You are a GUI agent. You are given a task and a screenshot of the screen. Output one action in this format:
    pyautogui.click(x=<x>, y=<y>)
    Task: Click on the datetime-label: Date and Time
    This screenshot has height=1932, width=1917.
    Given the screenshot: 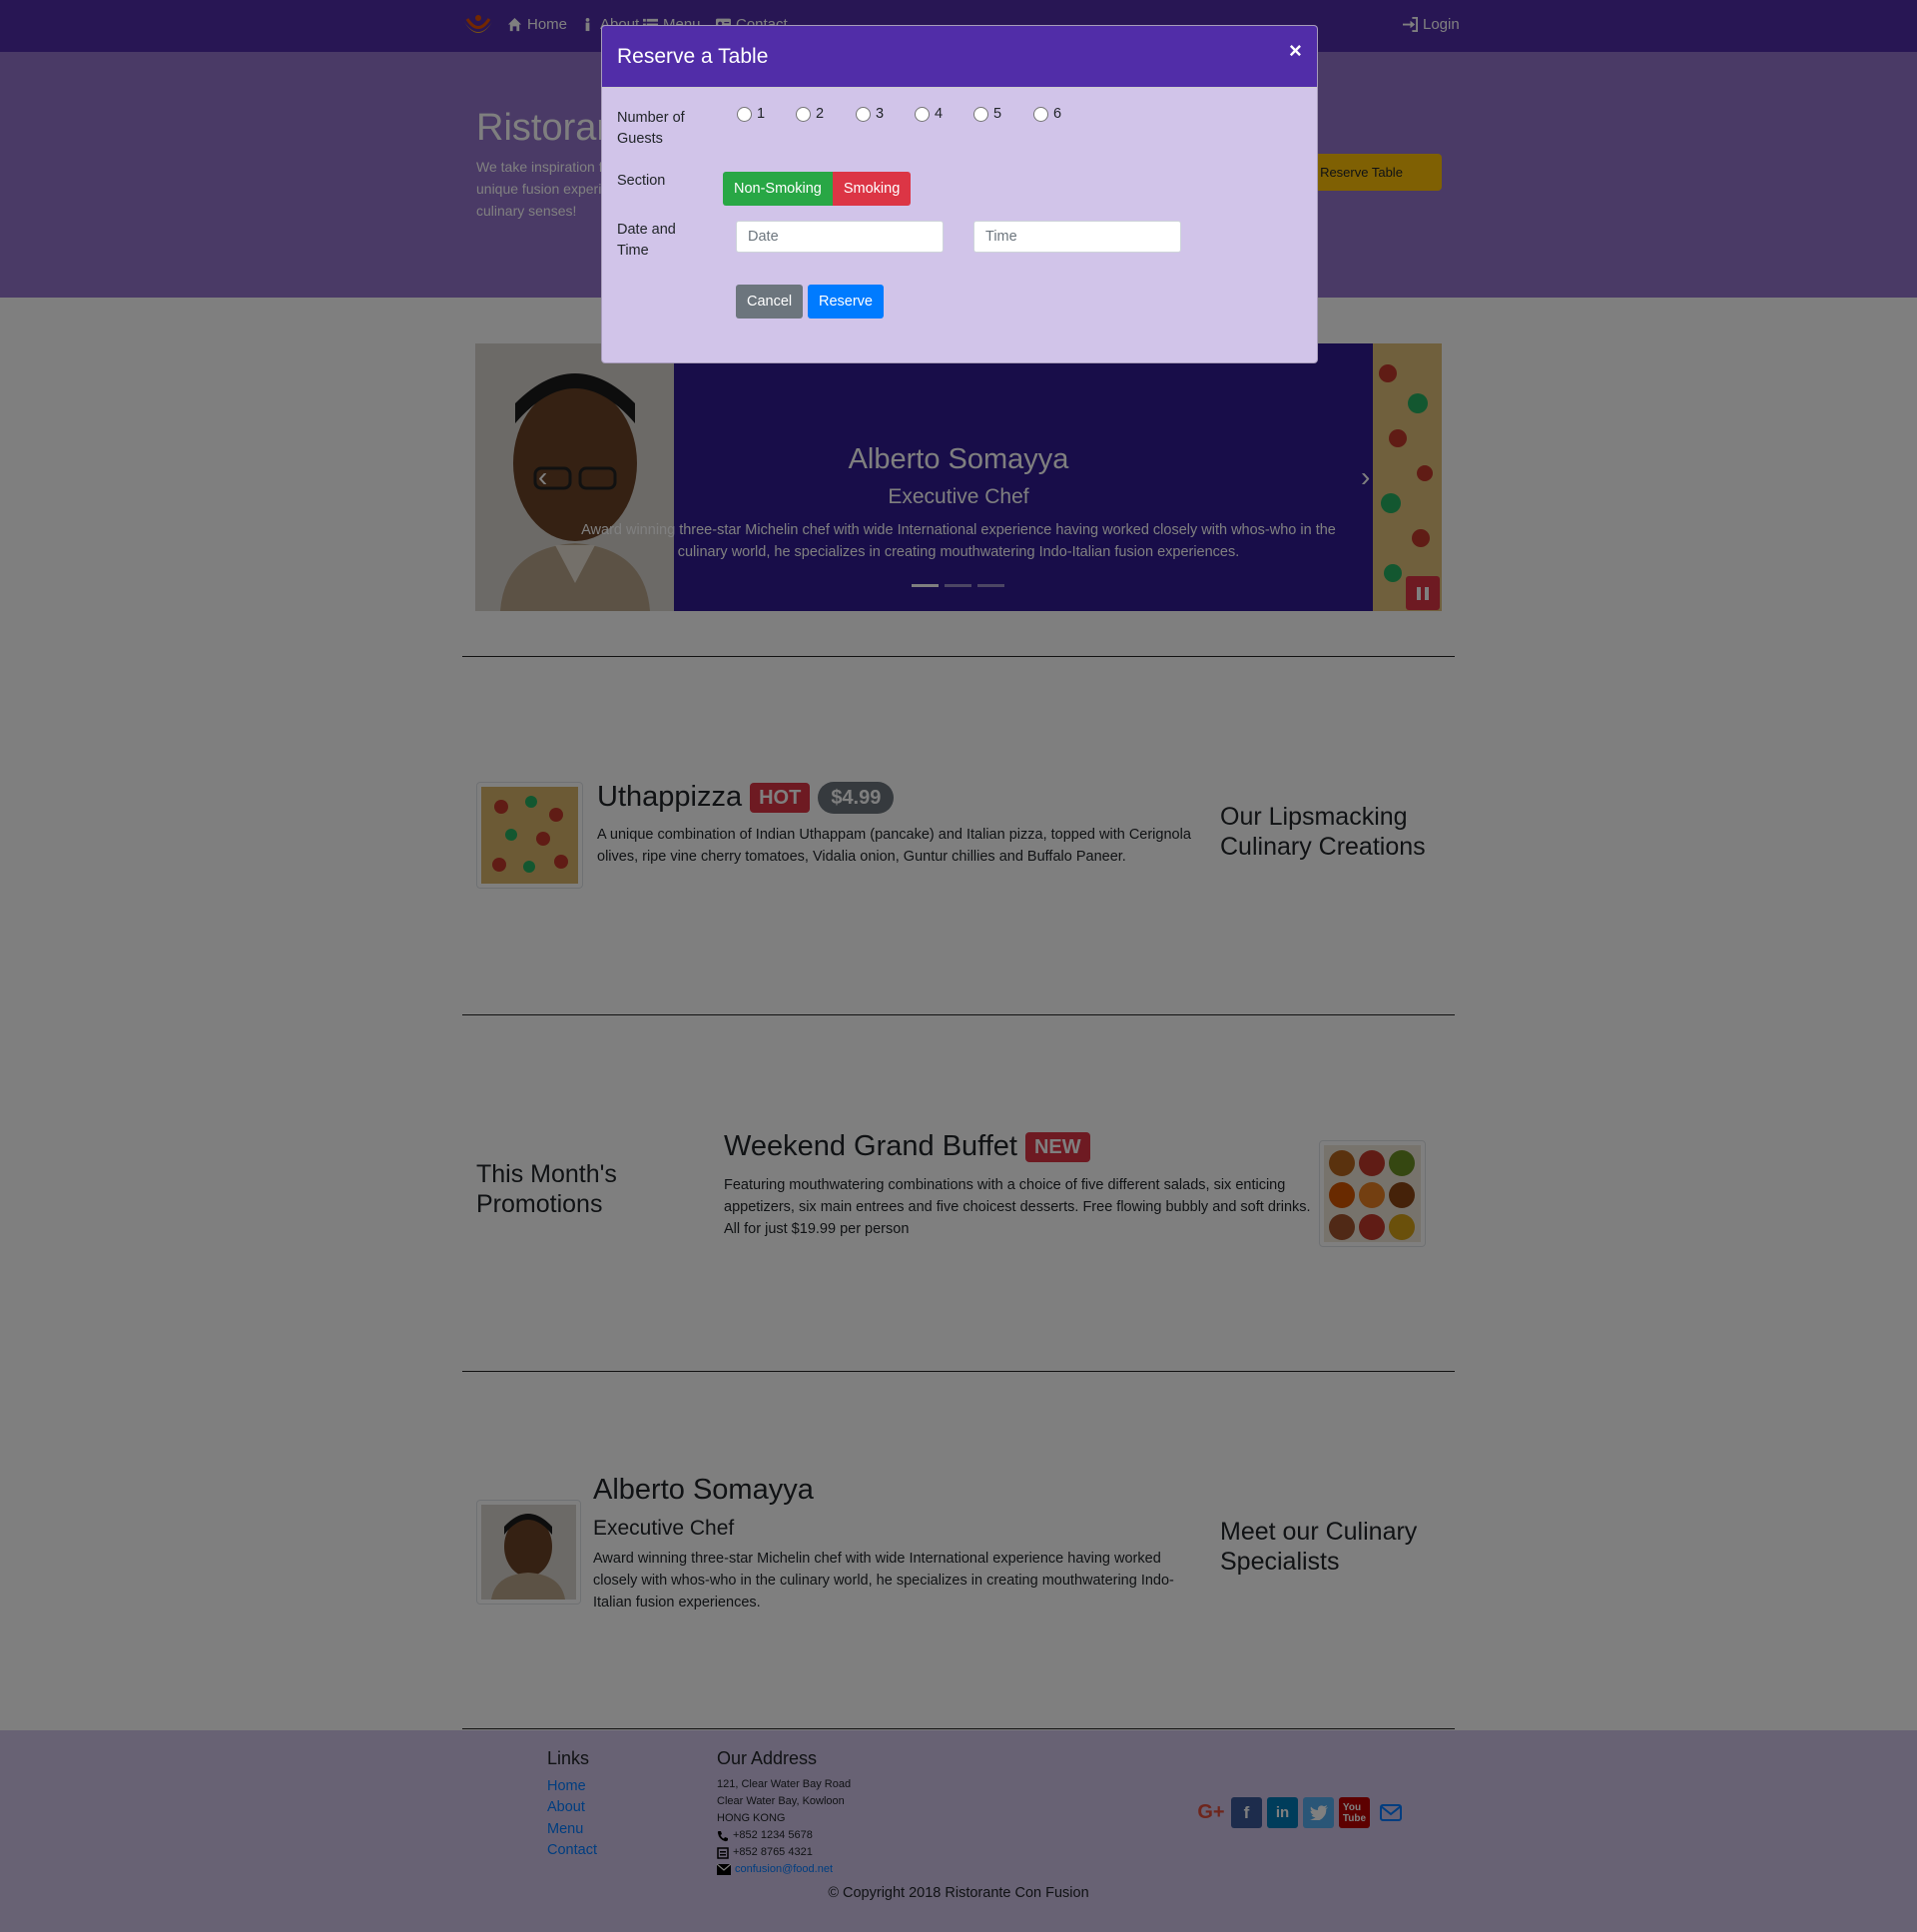 What is the action you would take?
    pyautogui.click(x=646, y=240)
    